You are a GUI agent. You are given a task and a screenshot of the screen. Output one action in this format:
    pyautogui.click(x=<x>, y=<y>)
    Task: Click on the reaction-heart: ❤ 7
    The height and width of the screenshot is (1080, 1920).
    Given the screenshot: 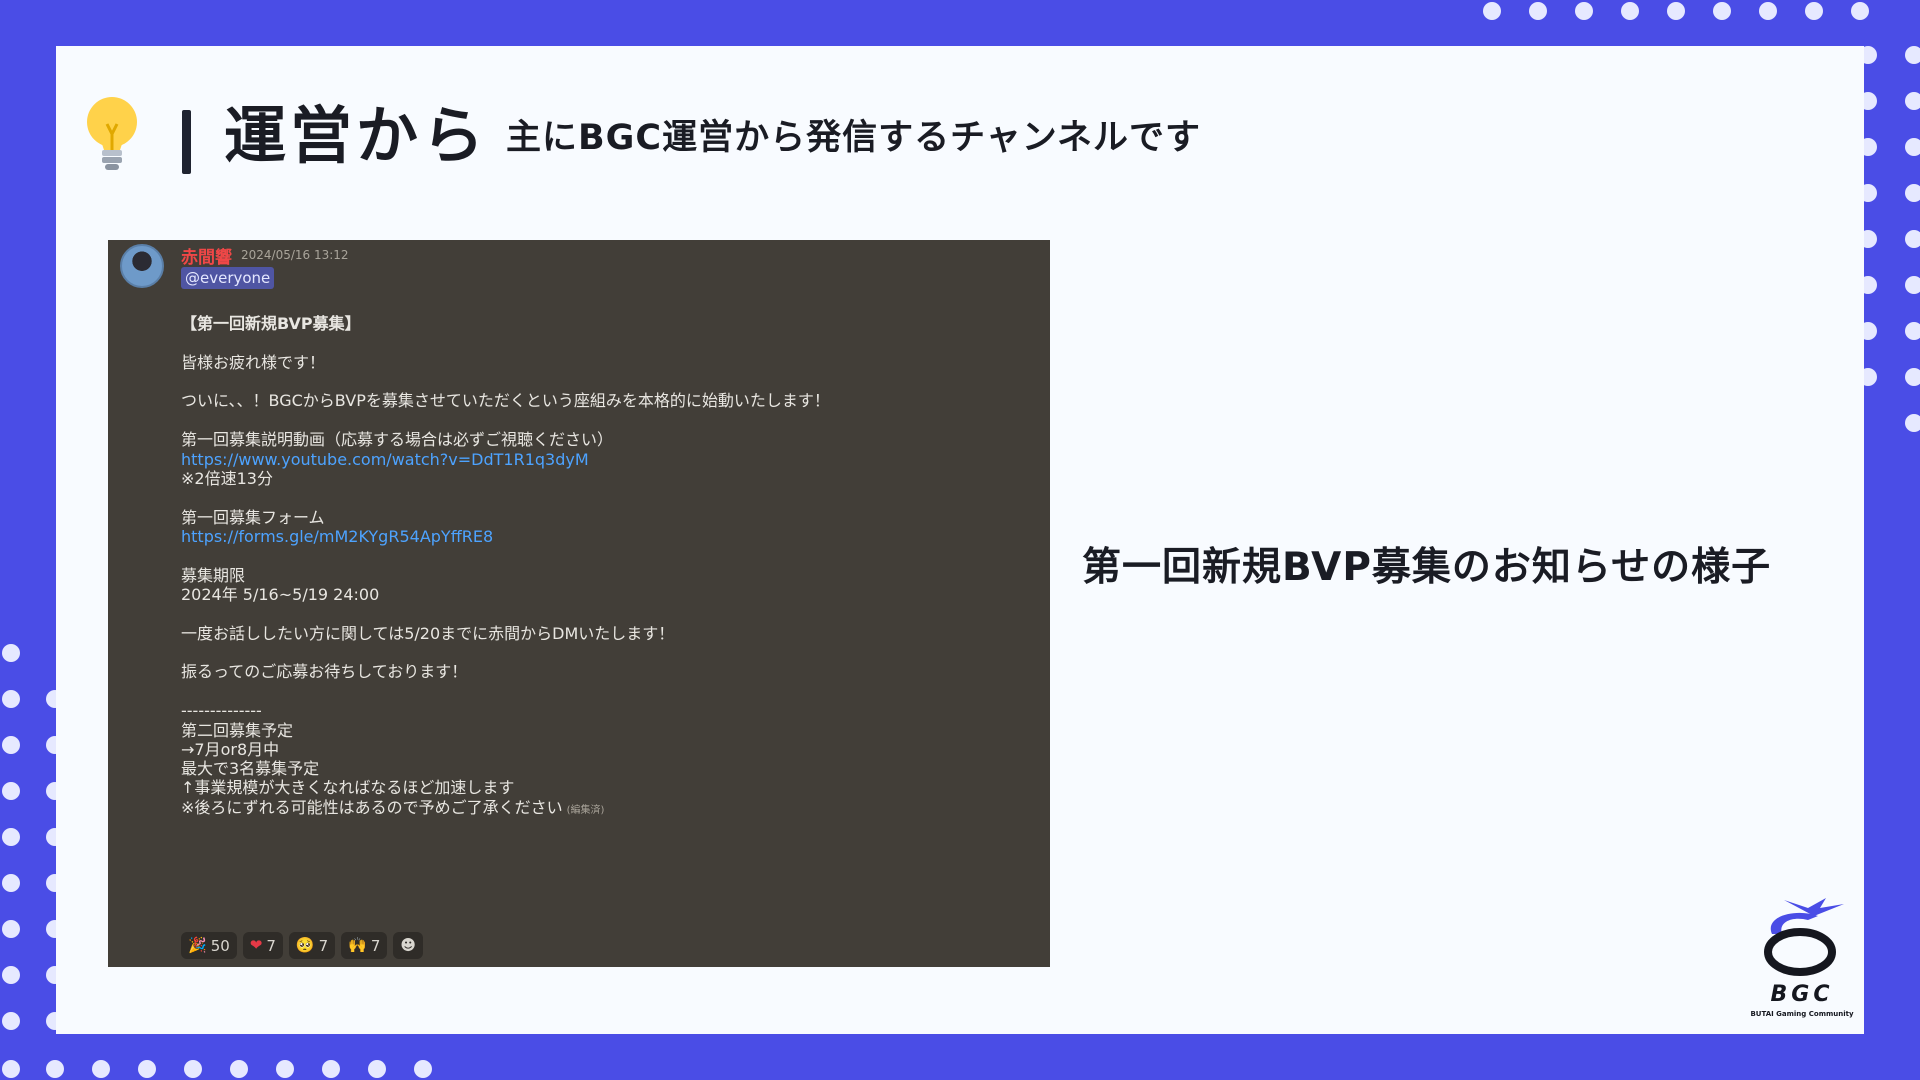 What is the action you would take?
    pyautogui.click(x=262, y=945)
    